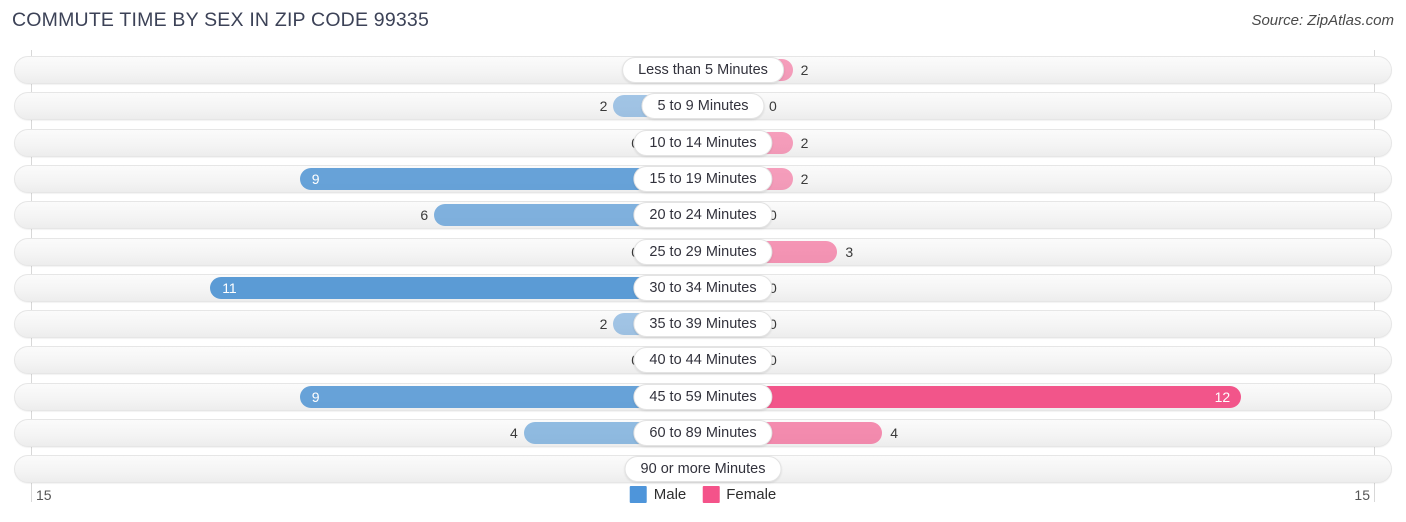  I want to click on chart-row: 12Less than 5 Minutes, so click(703, 70).